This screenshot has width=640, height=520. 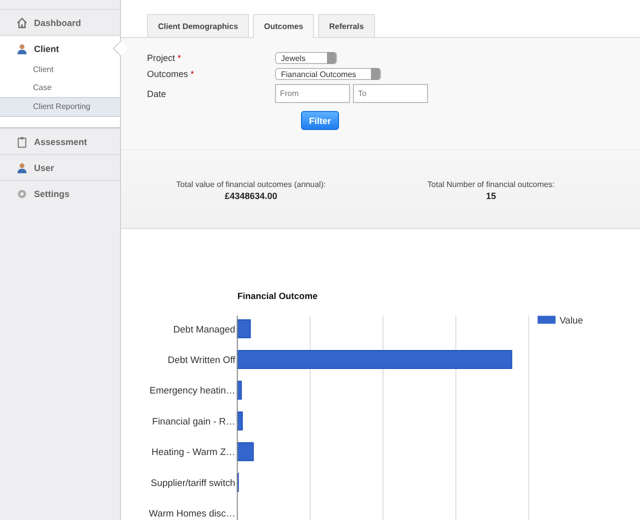 What do you see at coordinates (60, 193) in the screenshot?
I see `sidebar-item: Settings` at bounding box center [60, 193].